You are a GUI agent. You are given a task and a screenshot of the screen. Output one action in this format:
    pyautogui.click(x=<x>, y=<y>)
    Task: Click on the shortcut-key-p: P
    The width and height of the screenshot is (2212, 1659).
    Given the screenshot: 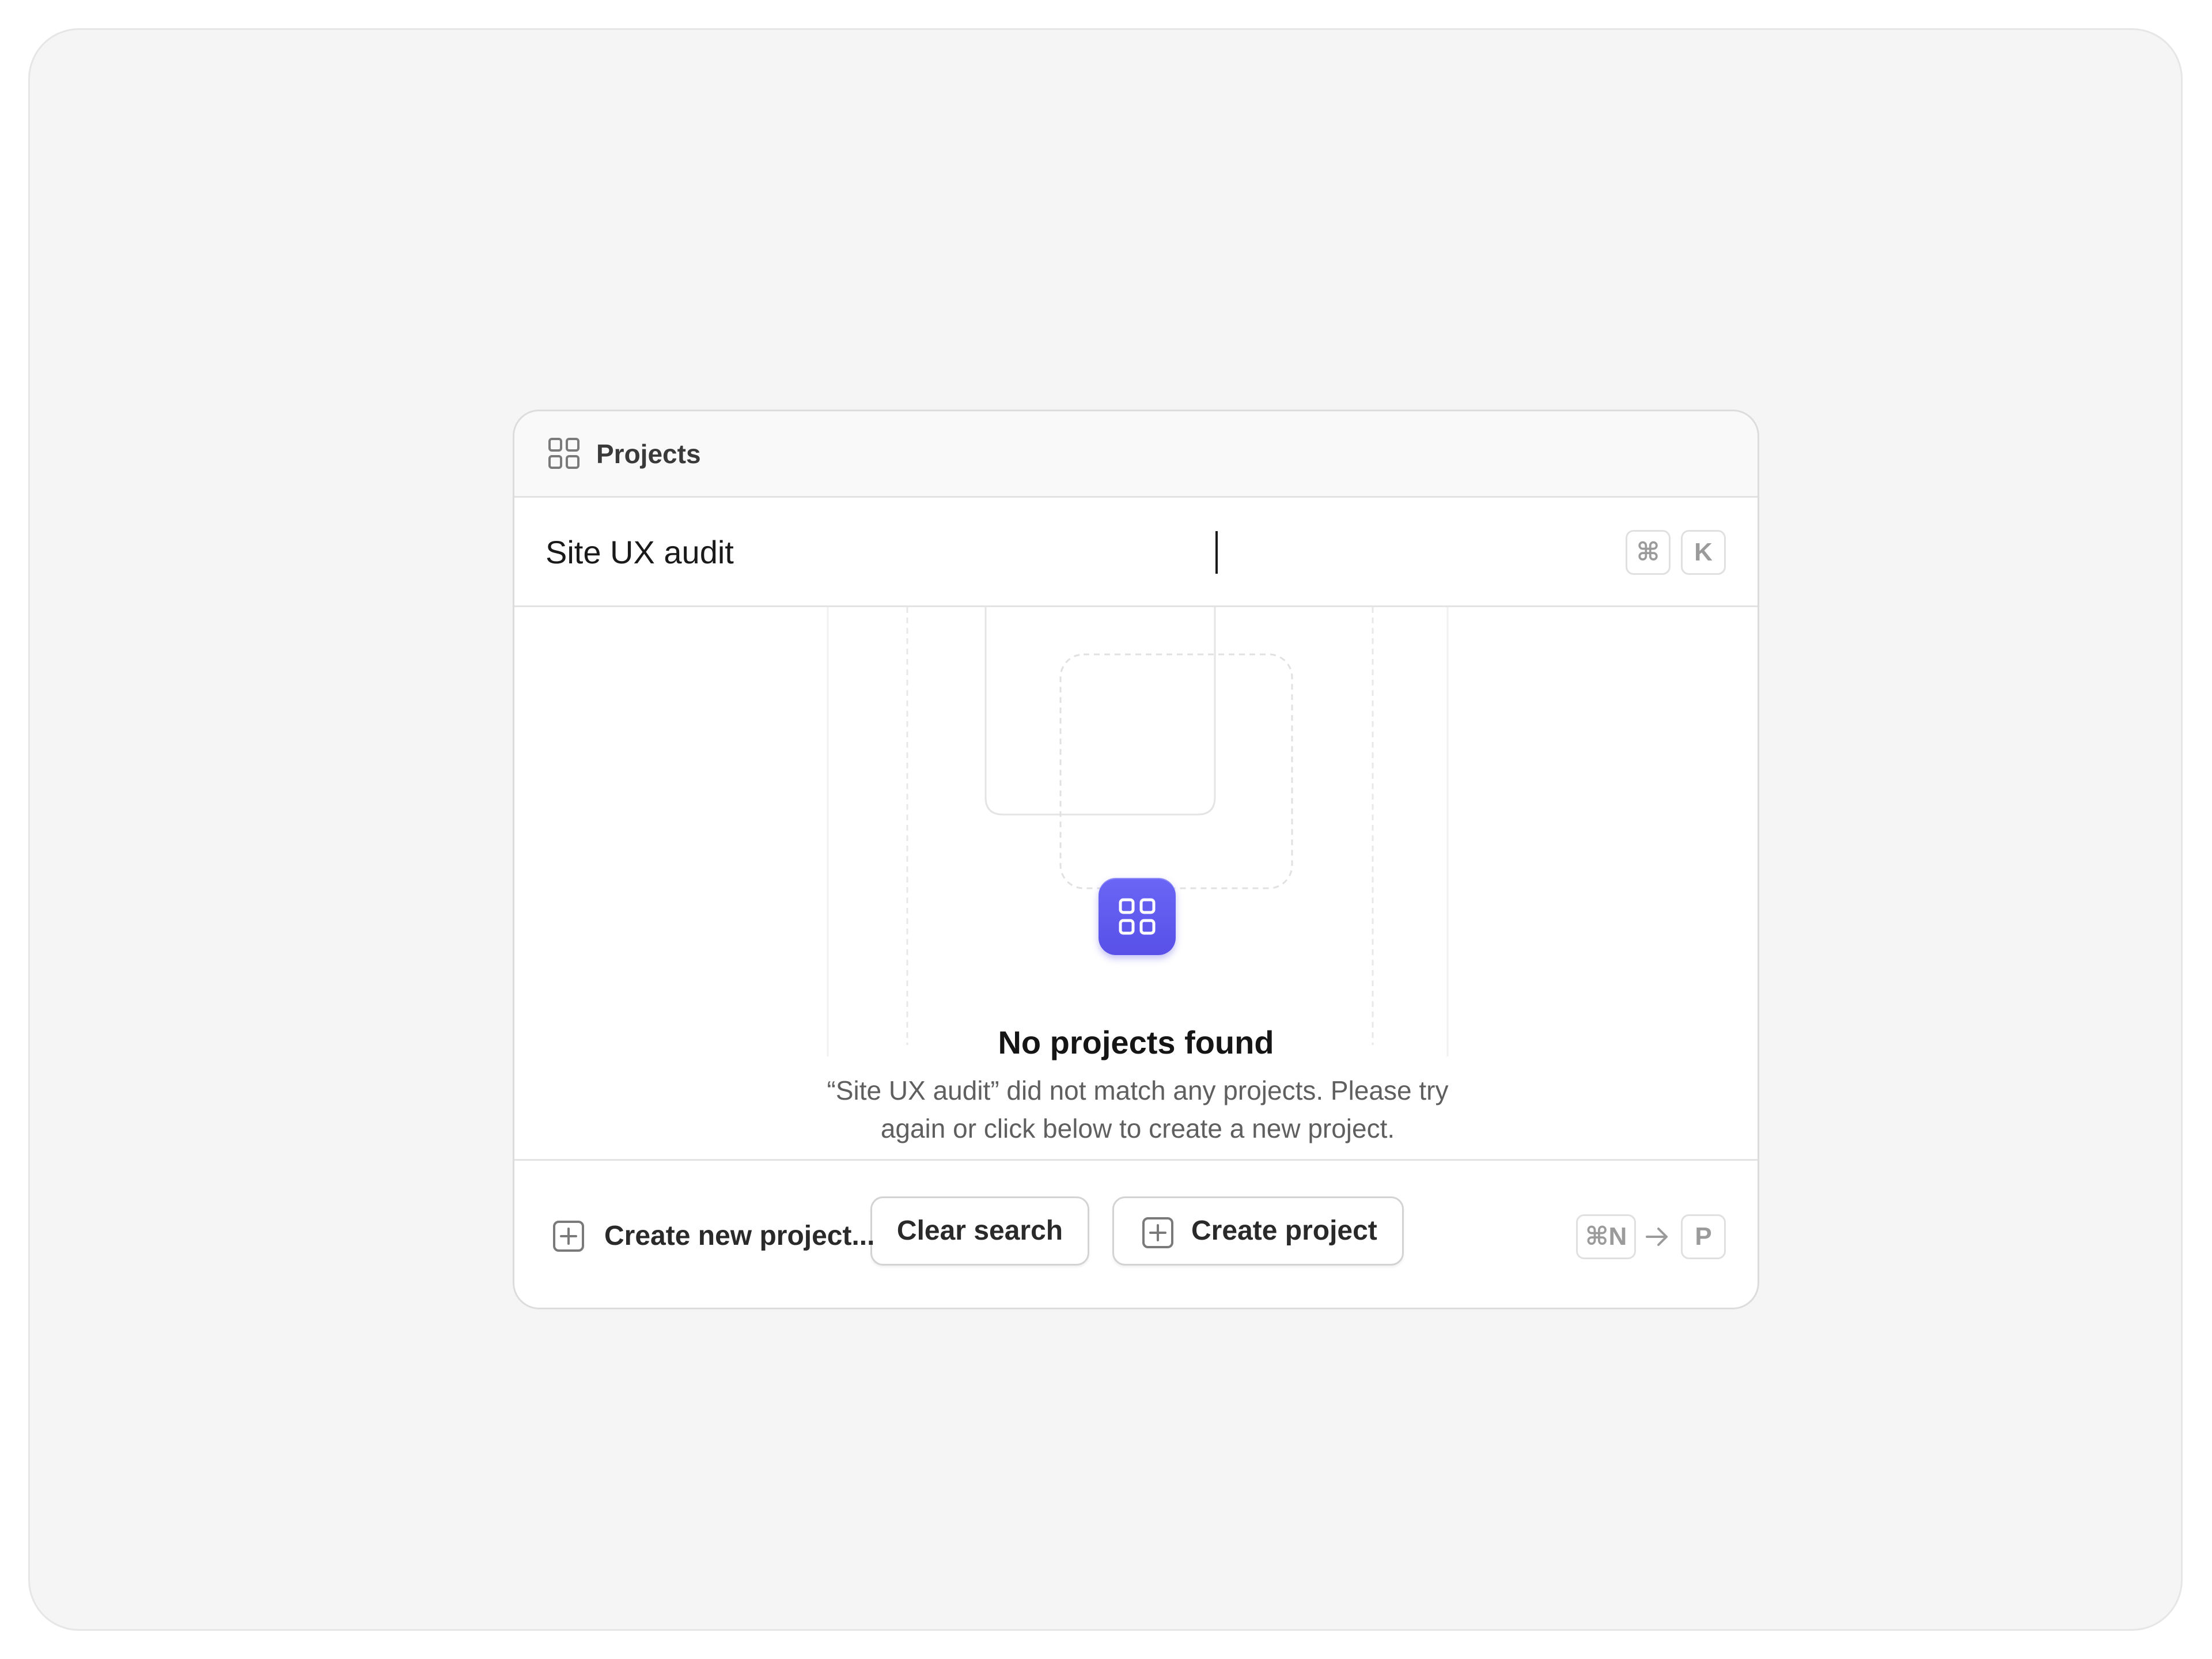 What is the action you would take?
    pyautogui.click(x=1703, y=1236)
    